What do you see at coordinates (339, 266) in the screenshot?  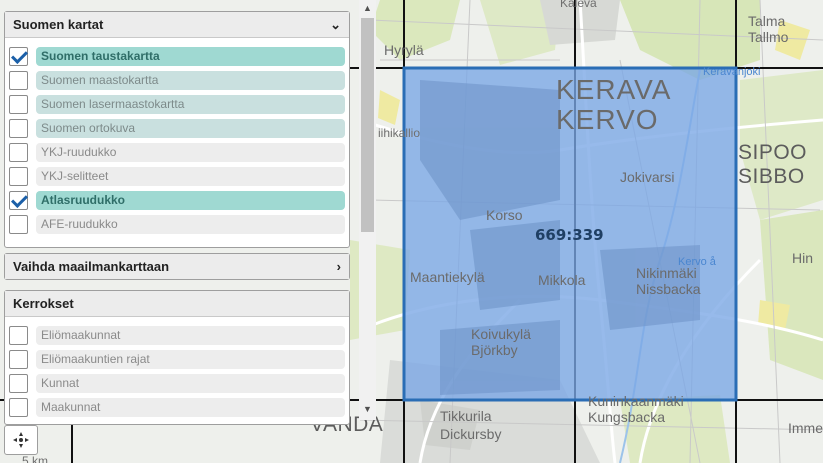 I see `chevron-right-icon: ›` at bounding box center [339, 266].